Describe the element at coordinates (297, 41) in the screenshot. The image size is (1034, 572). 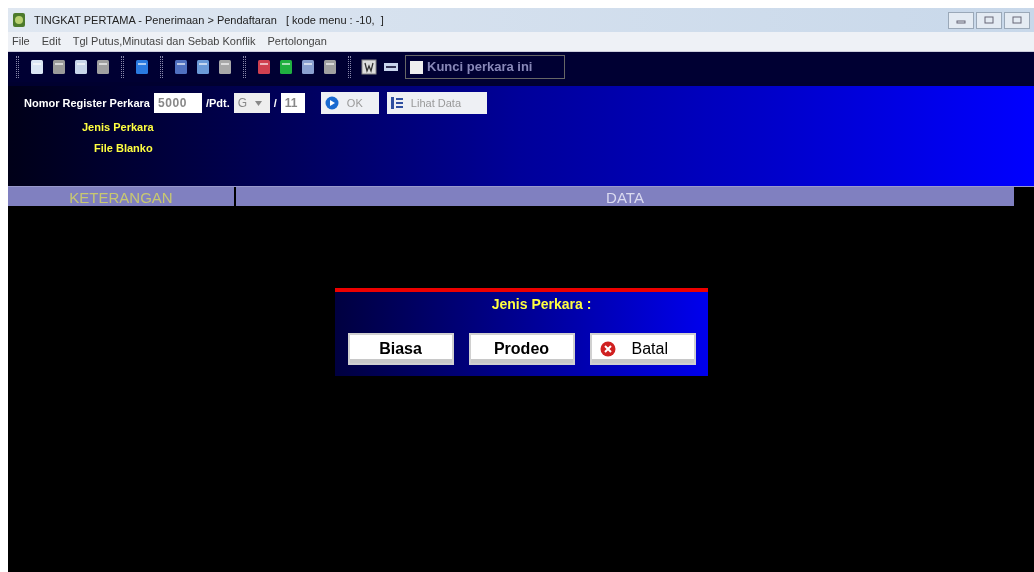
I see `menu-item: Pertolongan` at that location.